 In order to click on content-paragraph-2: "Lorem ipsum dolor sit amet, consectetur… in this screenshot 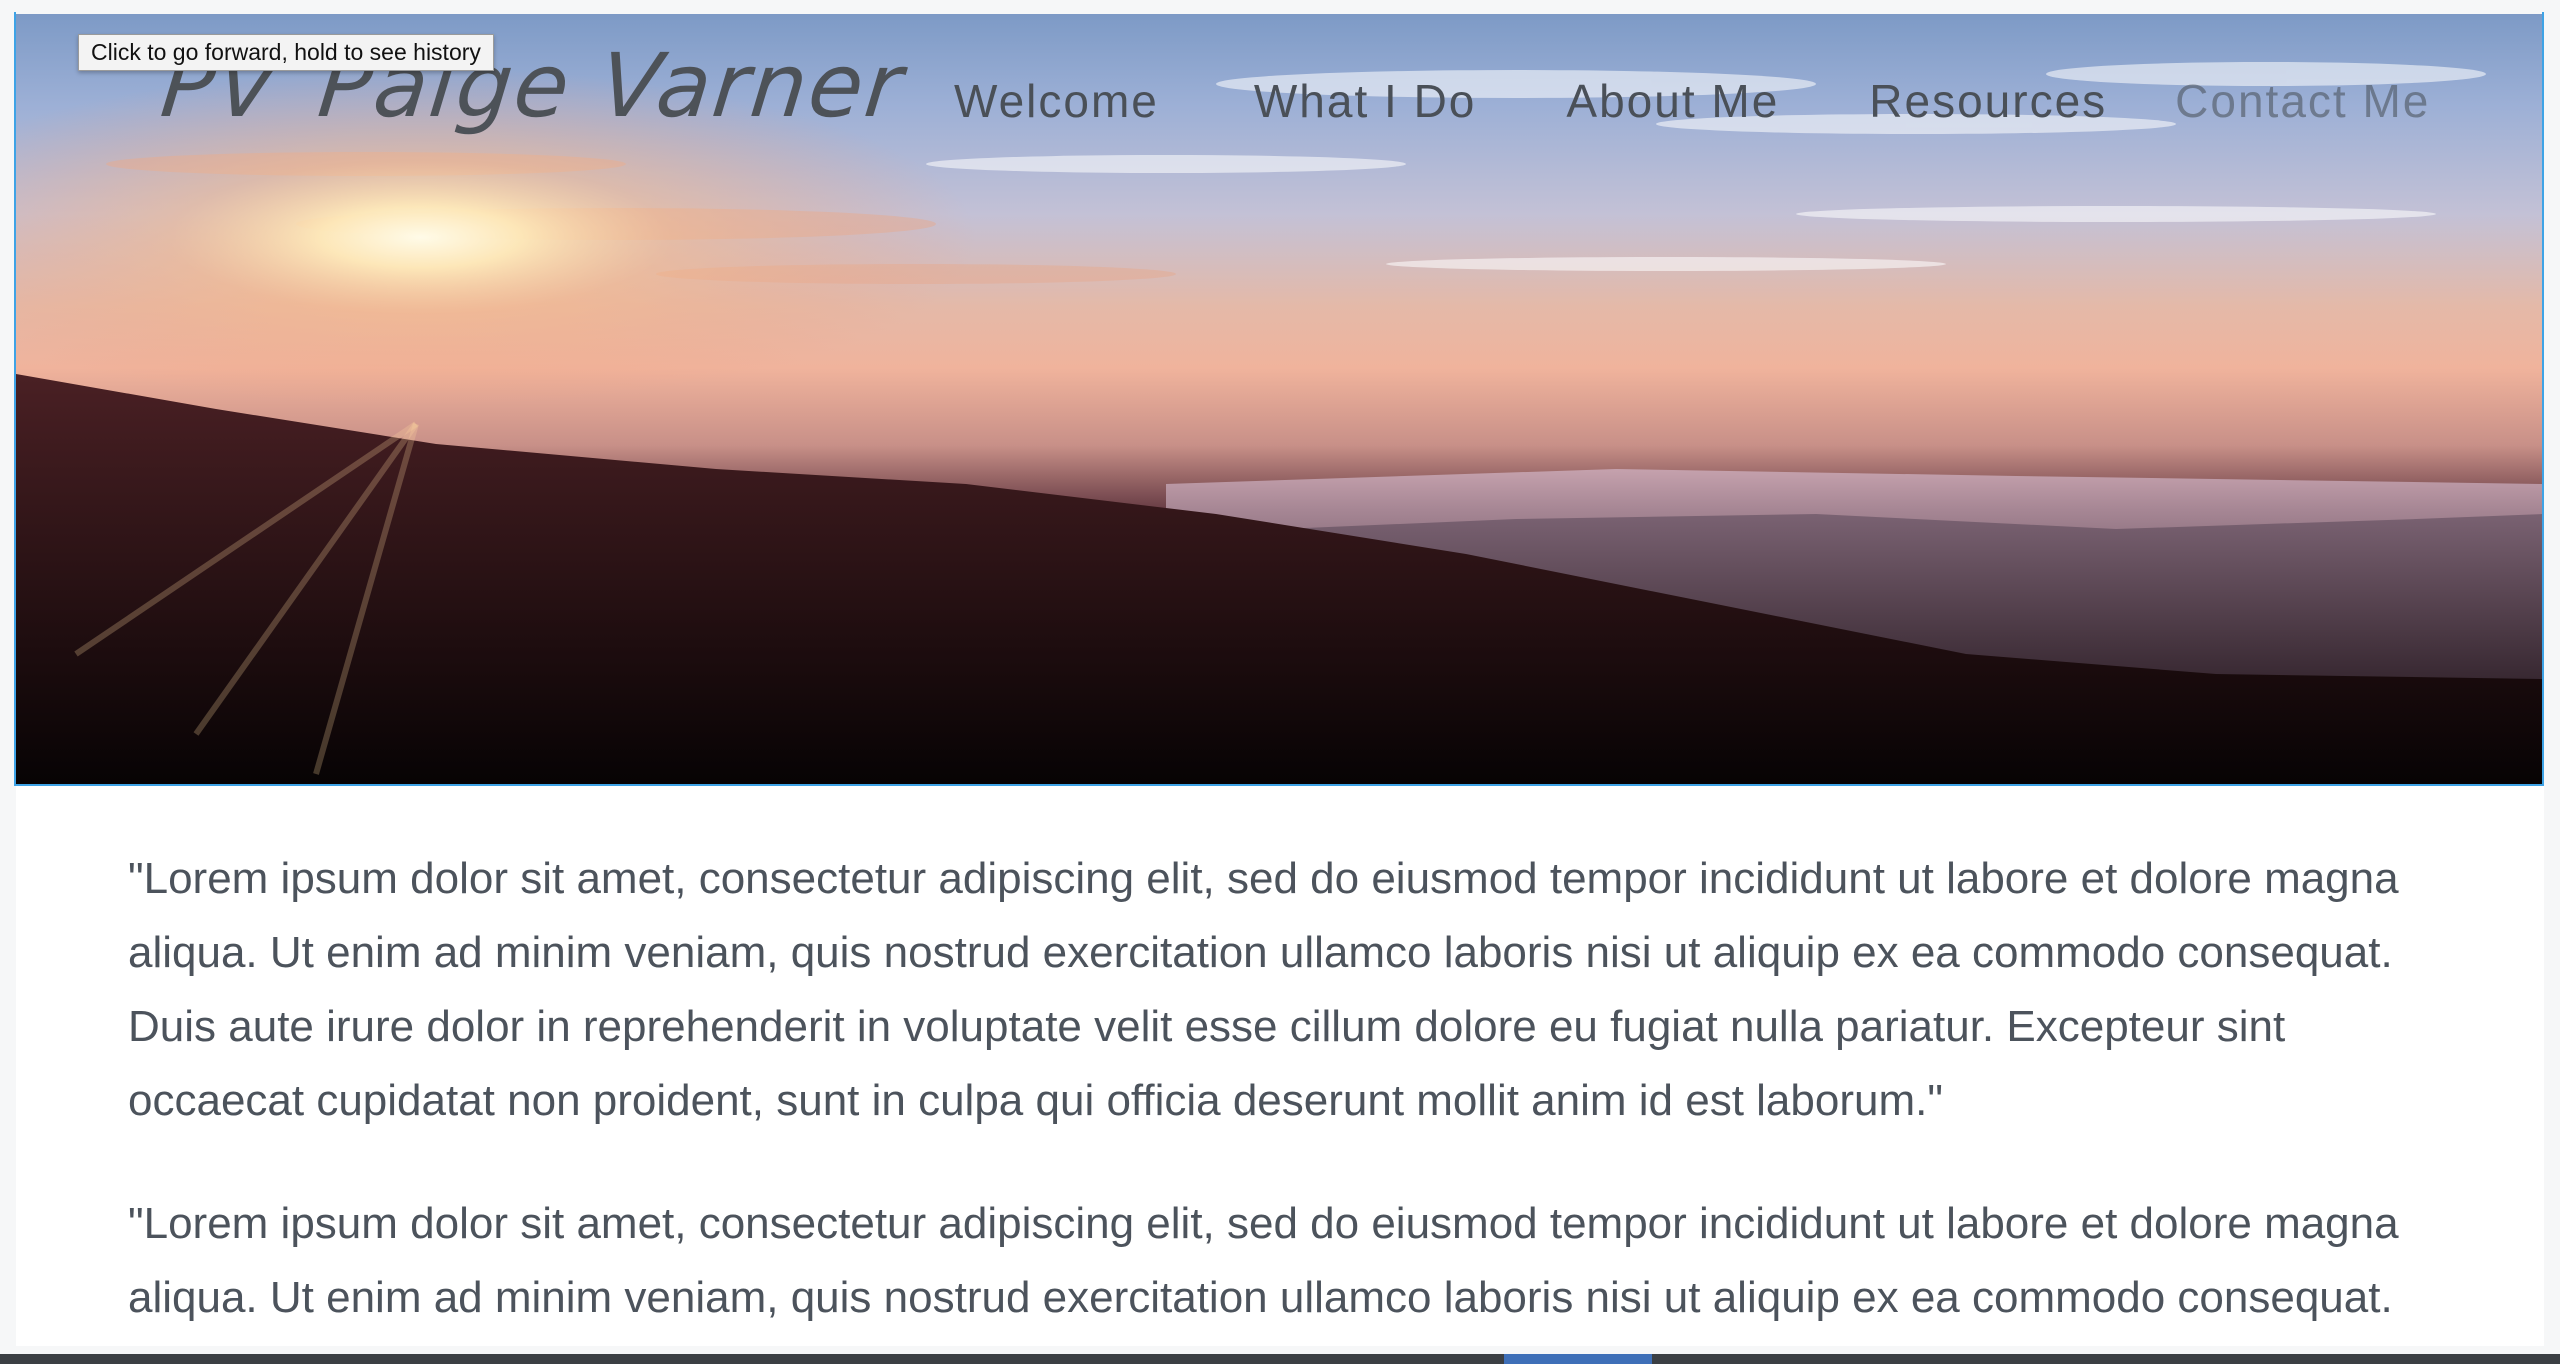, I will do `click(1263, 1260)`.